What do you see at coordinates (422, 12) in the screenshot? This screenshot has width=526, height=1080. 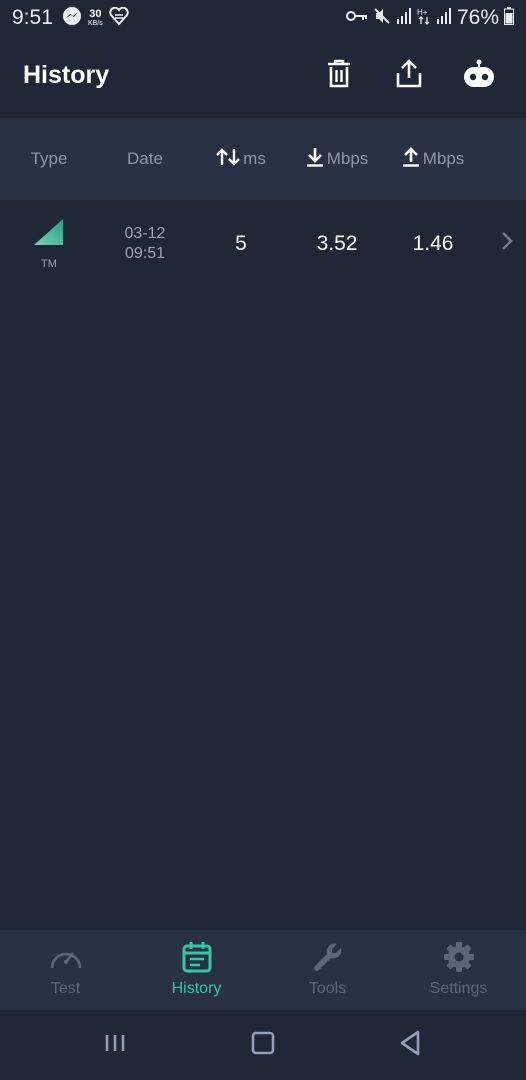 I see `svg-text: H+` at bounding box center [422, 12].